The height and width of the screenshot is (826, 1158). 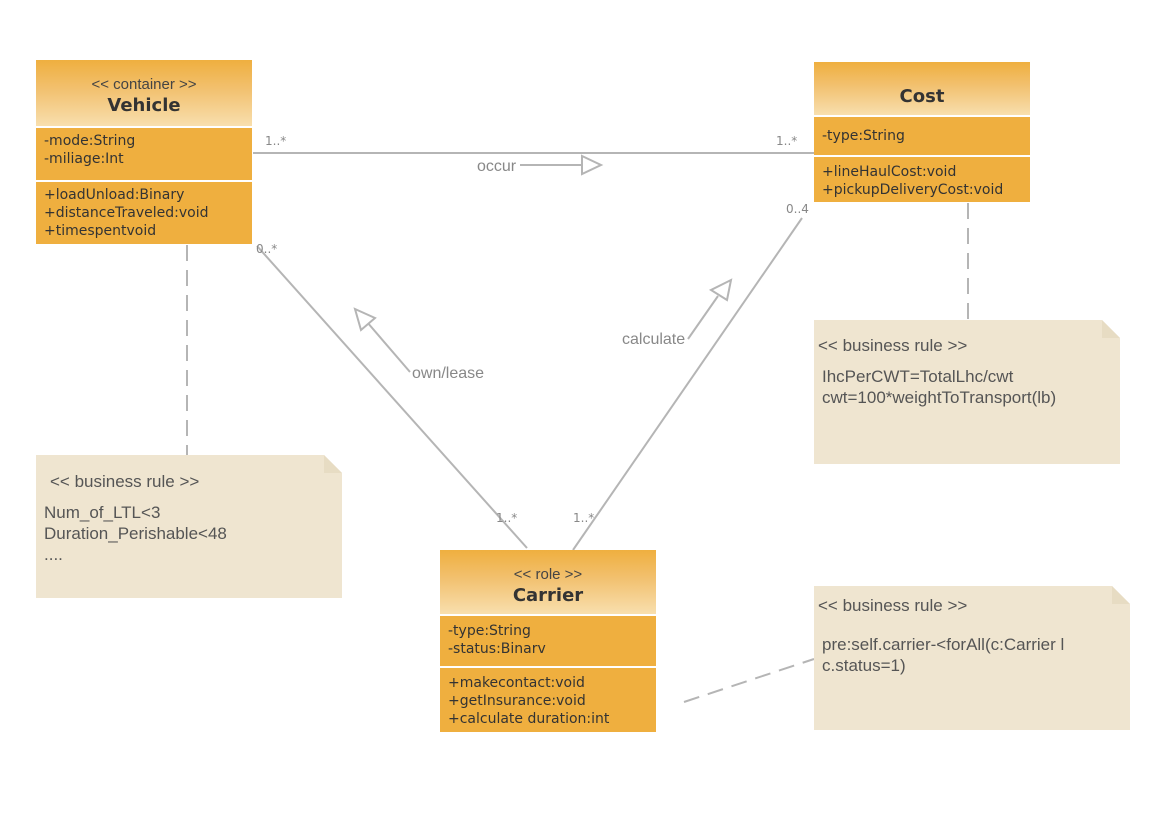 I want to click on operation: +timespentvoid, so click(x=100, y=231).